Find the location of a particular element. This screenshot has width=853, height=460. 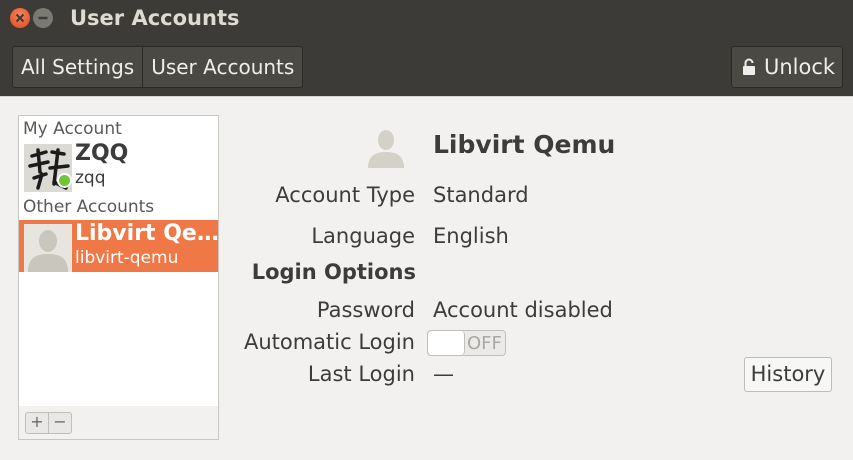

online-status-dot is located at coordinates (64, 180).